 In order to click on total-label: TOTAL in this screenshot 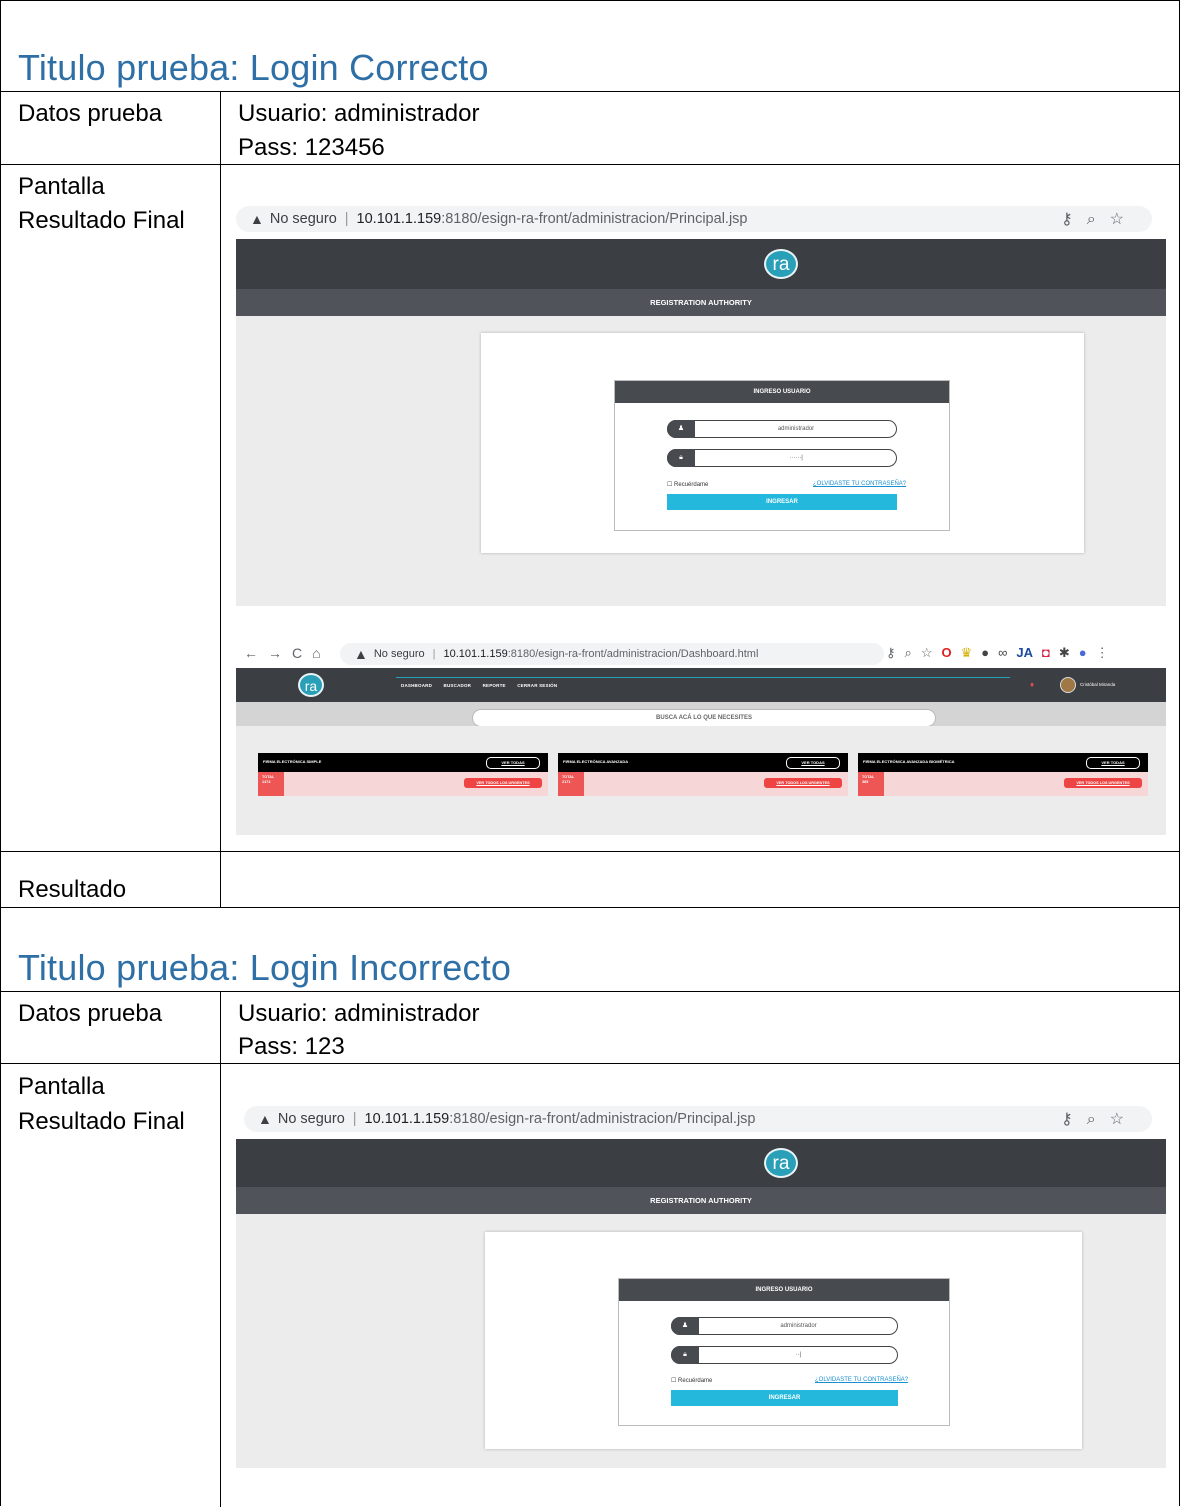, I will do `click(268, 777)`.